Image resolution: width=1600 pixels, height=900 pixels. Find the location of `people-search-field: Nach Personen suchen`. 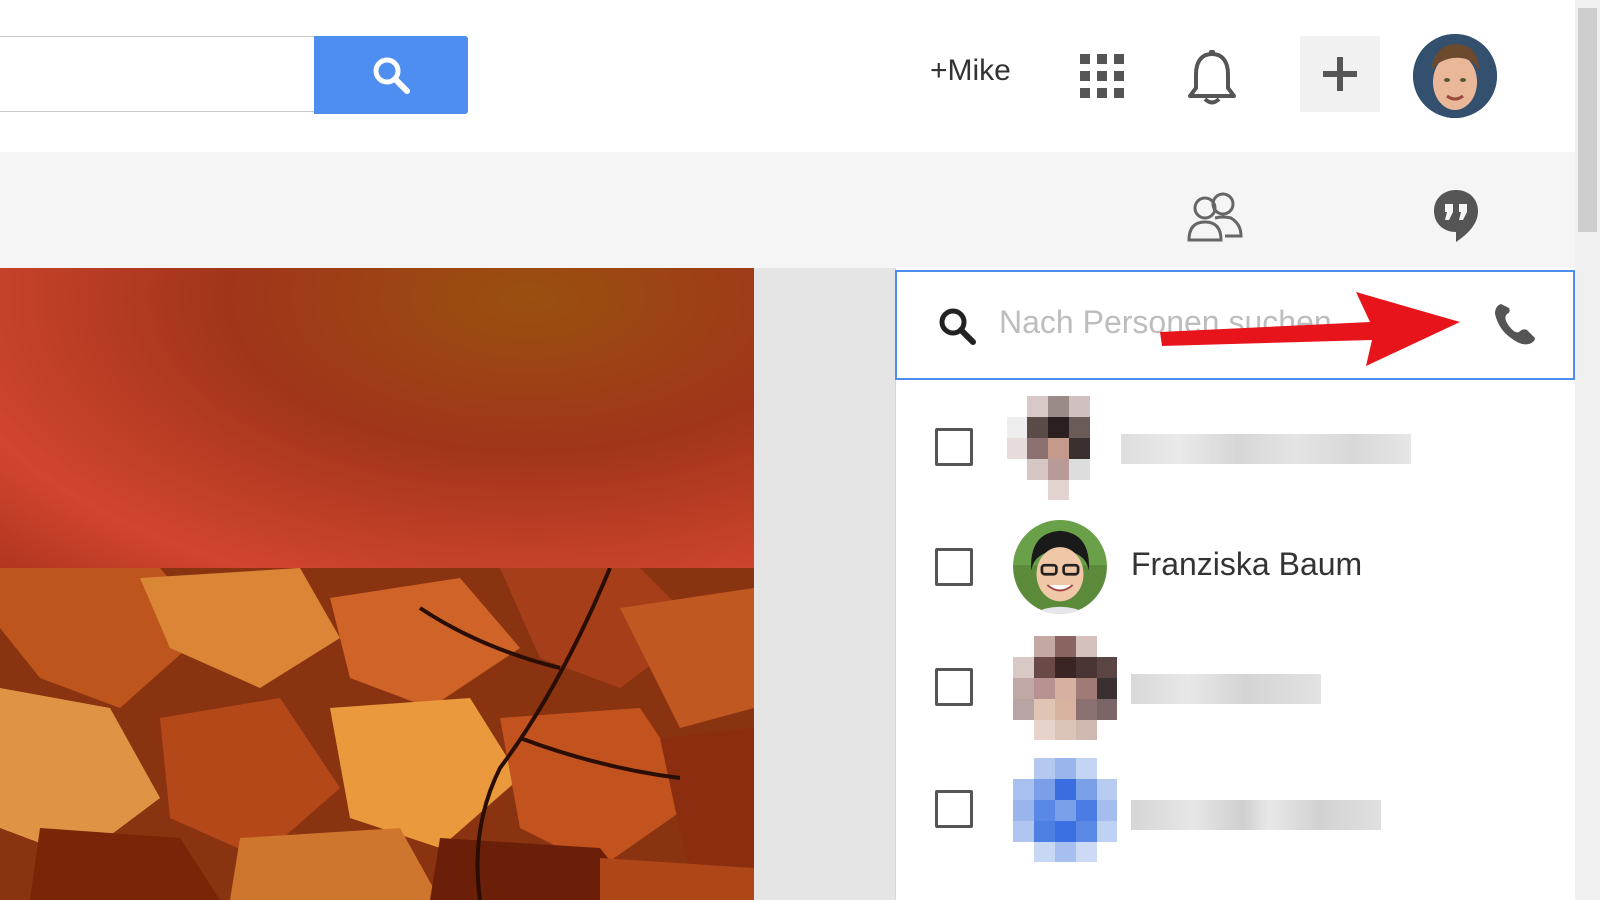

people-search-field: Nach Personen suchen is located at coordinates (1235, 325).